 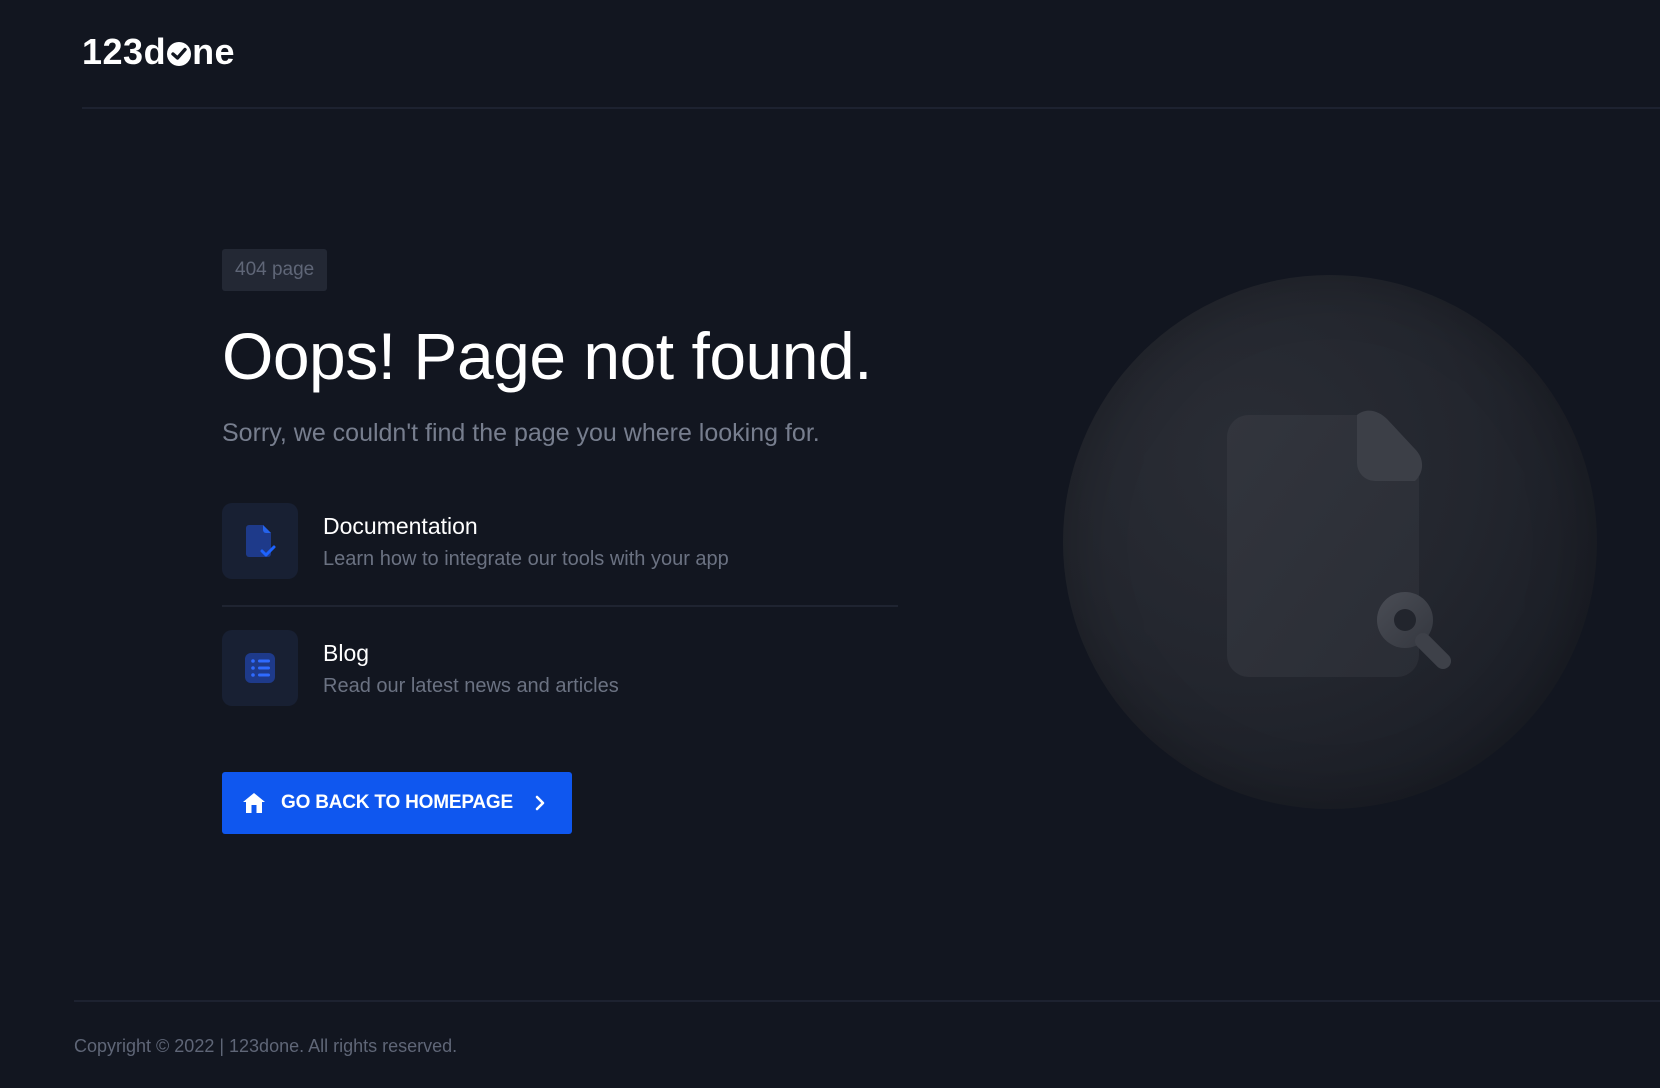 I want to click on blog-link-description: Read our latest news and articles, so click(x=471, y=686).